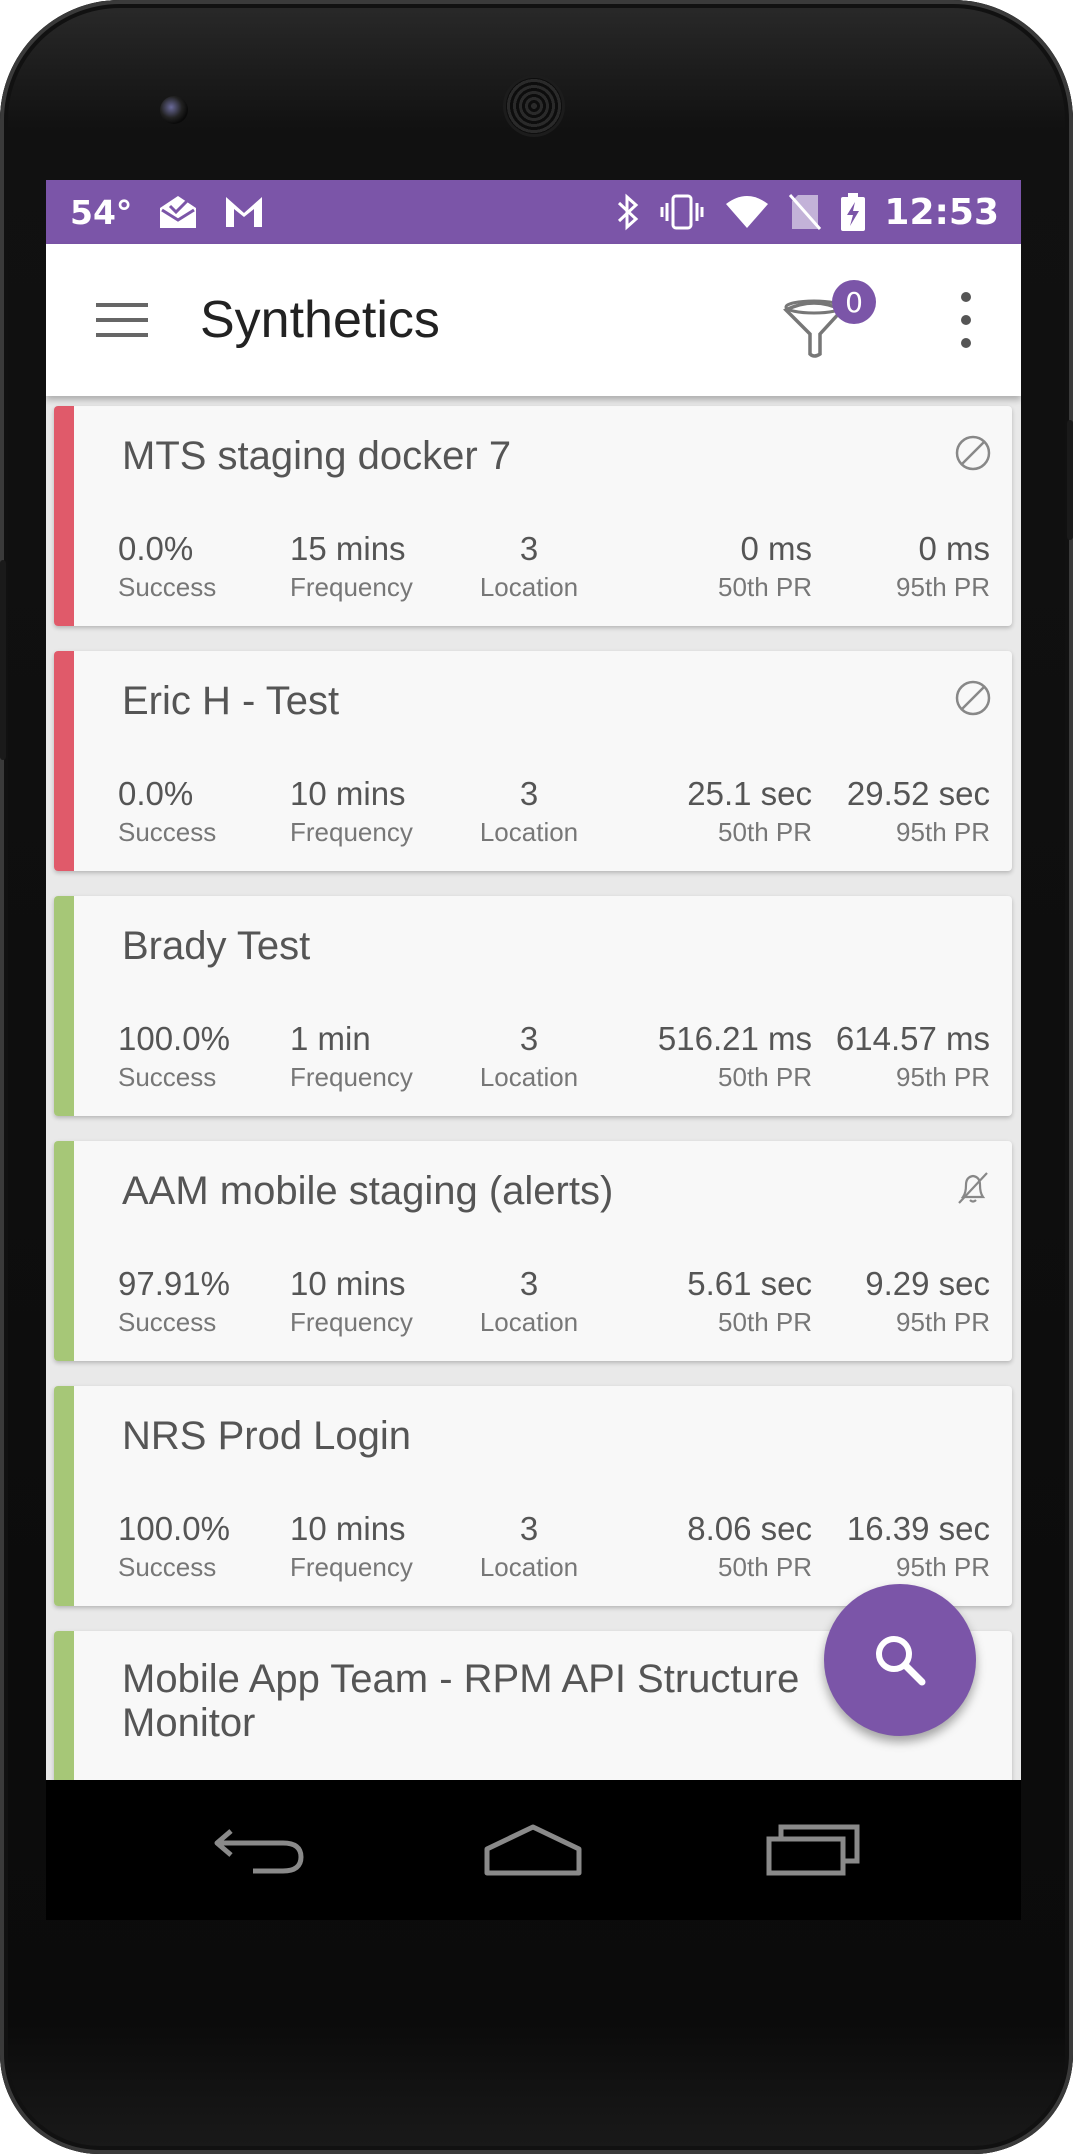 Image resolution: width=1073 pixels, height=2154 pixels. I want to click on success-metric: 97.91% Success, so click(174, 1301).